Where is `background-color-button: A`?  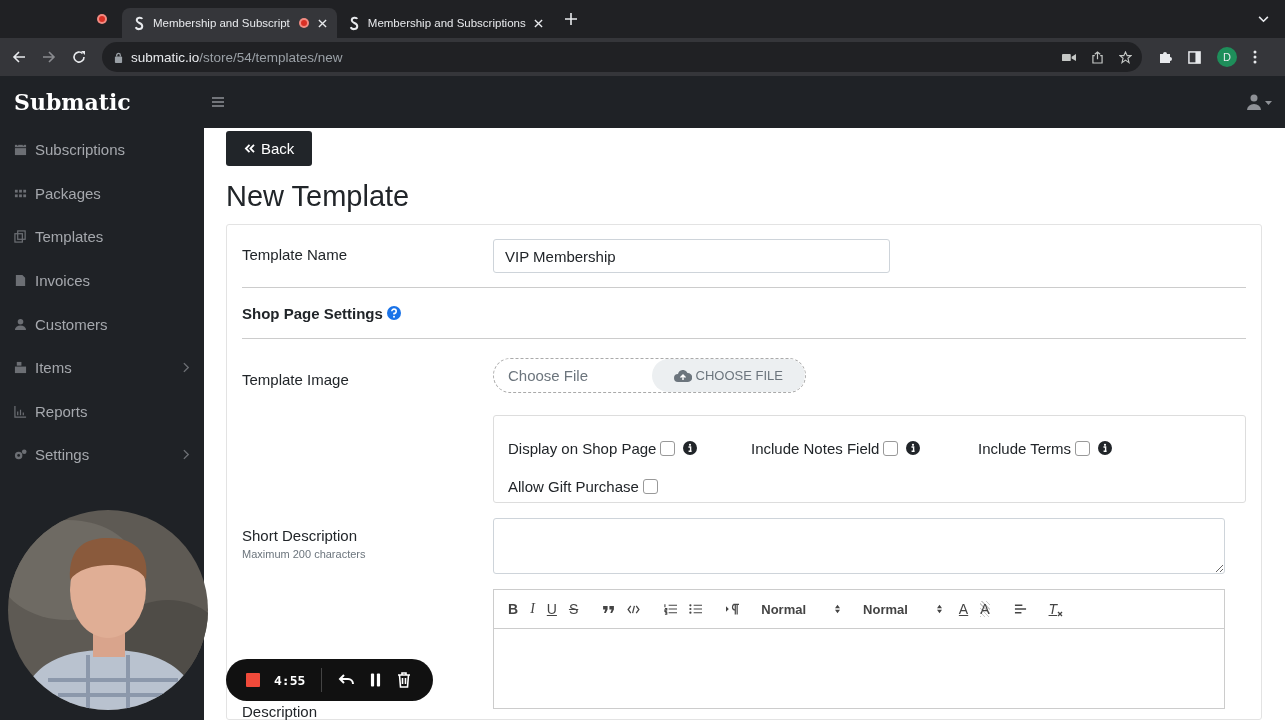
background-color-button: A is located at coordinates (985, 609).